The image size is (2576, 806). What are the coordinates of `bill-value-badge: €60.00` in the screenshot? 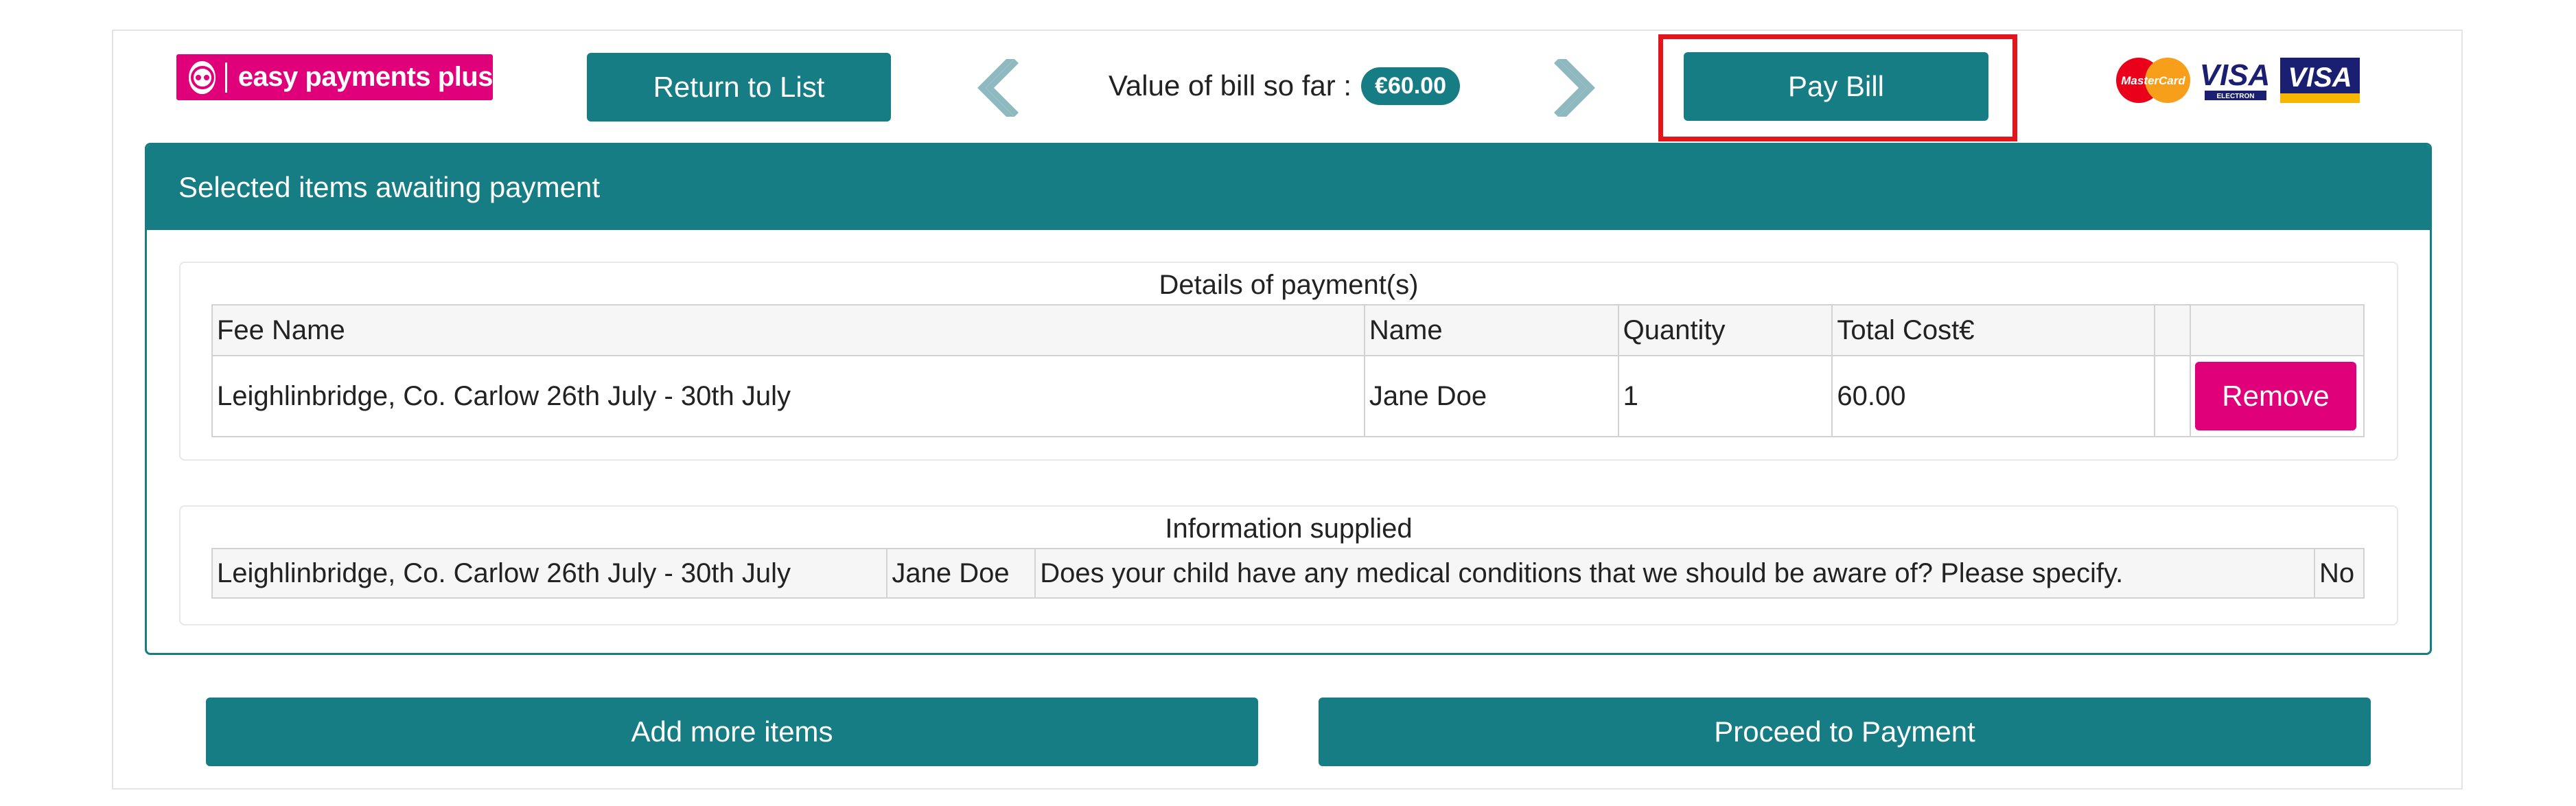 It's located at (1411, 86).